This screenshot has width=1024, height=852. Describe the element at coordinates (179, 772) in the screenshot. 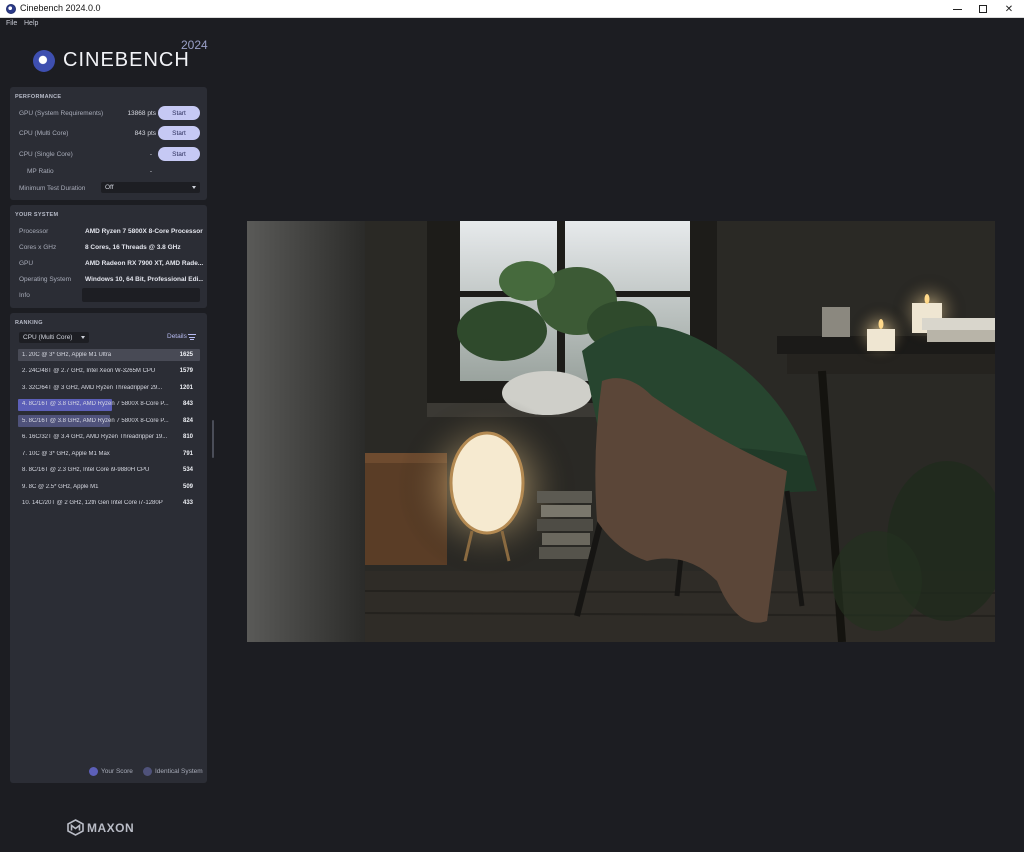

I see `legend-identical-system-label: Identical System` at that location.